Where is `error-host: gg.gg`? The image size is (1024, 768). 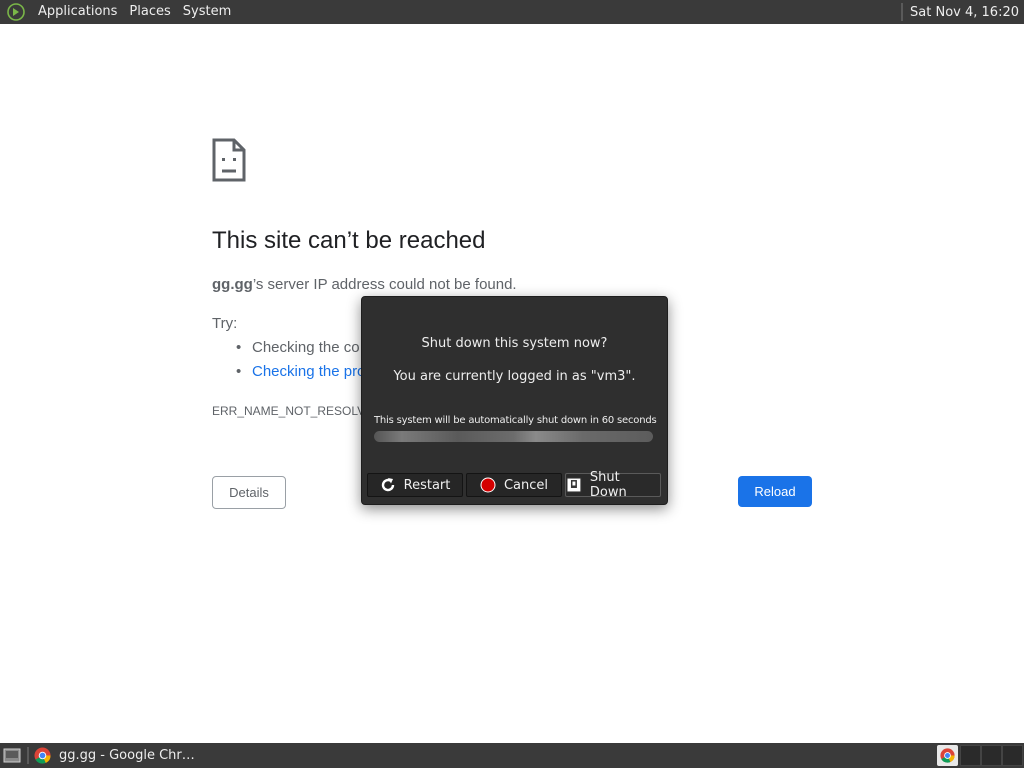 error-host: gg.gg is located at coordinates (232, 284).